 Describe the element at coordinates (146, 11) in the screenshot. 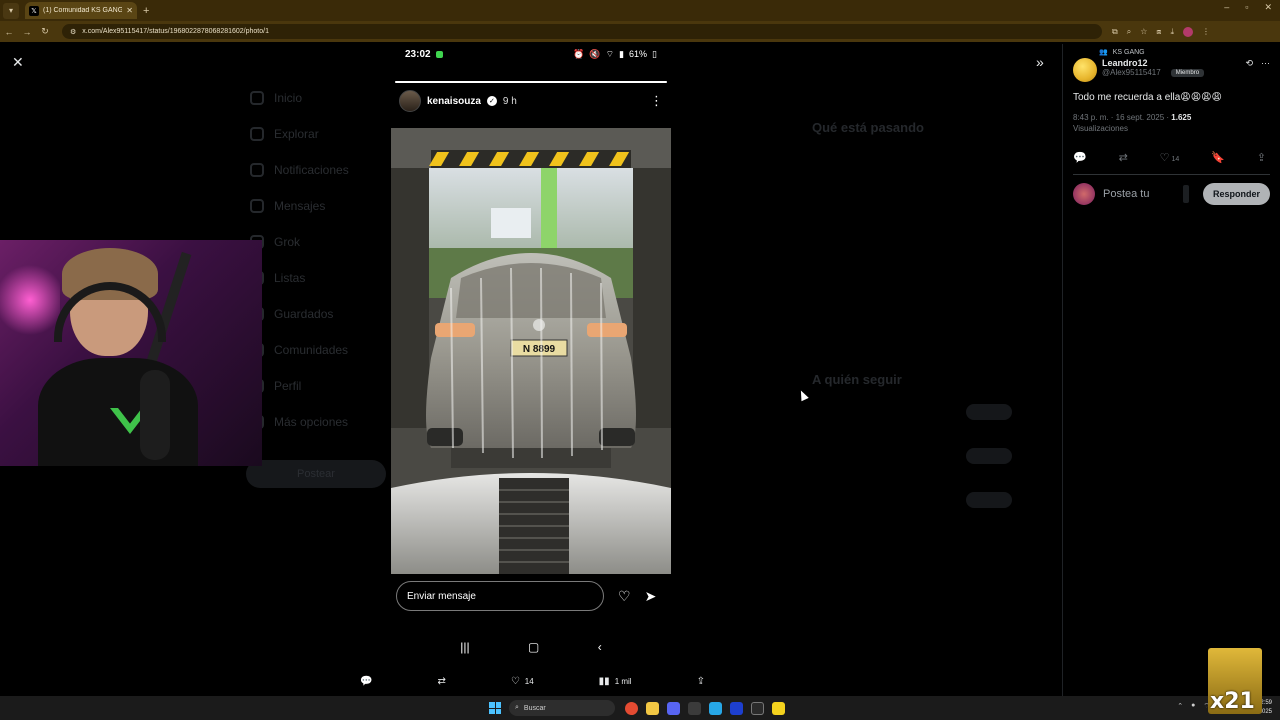

I see `new-tab-icon: +` at that location.